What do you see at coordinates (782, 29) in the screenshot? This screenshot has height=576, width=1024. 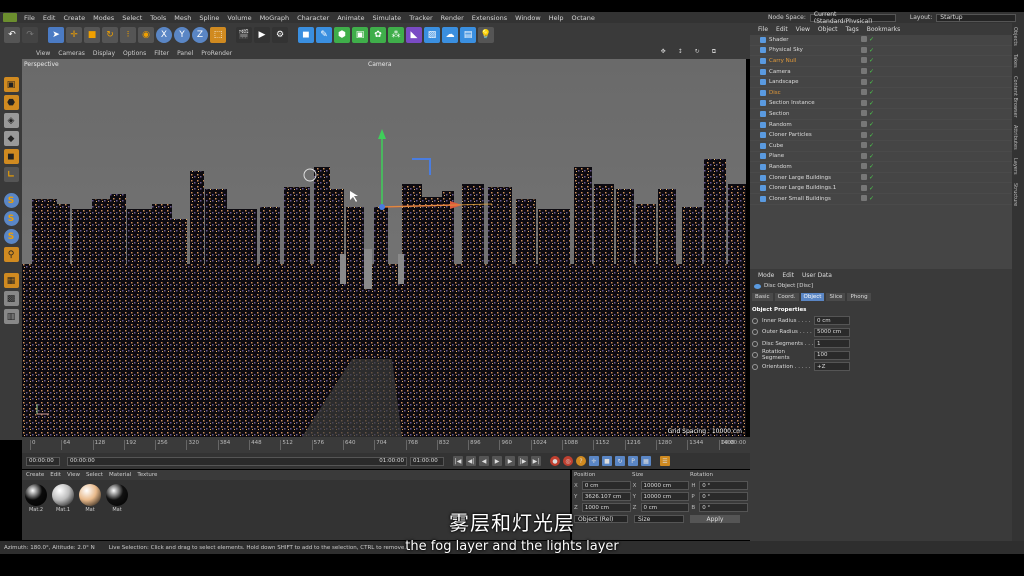 I see `object-menu-edit: Edit` at bounding box center [782, 29].